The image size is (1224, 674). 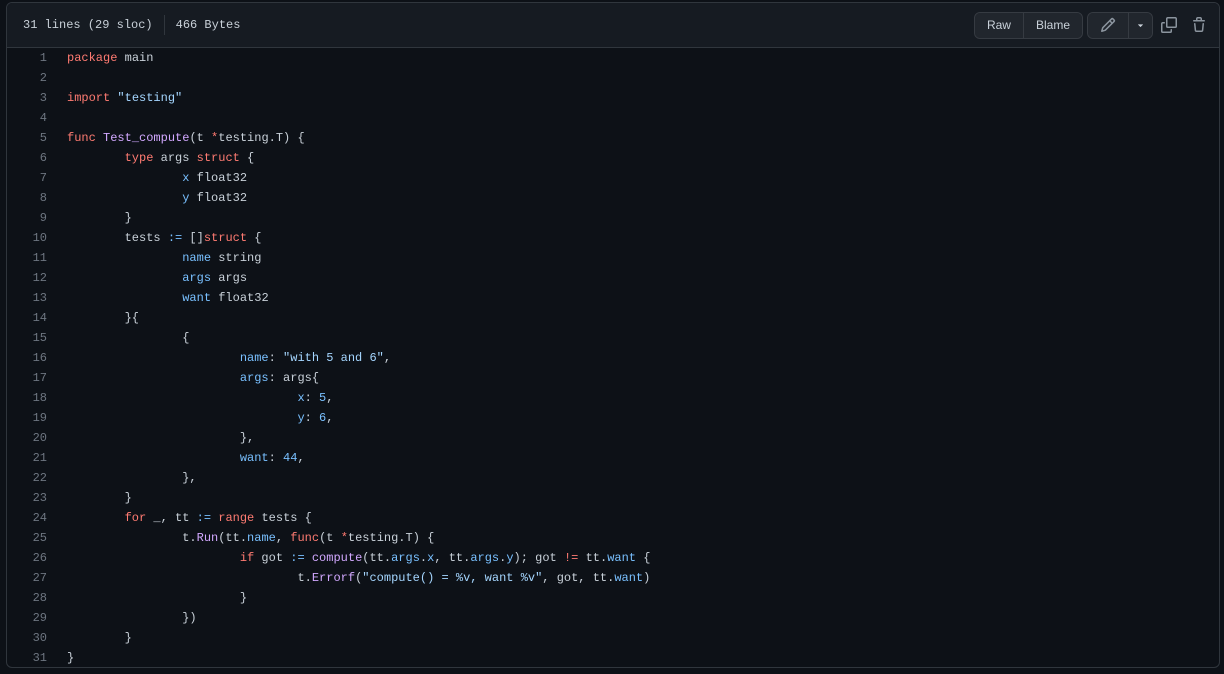 I want to click on line-number: 6, so click(x=27, y=158).